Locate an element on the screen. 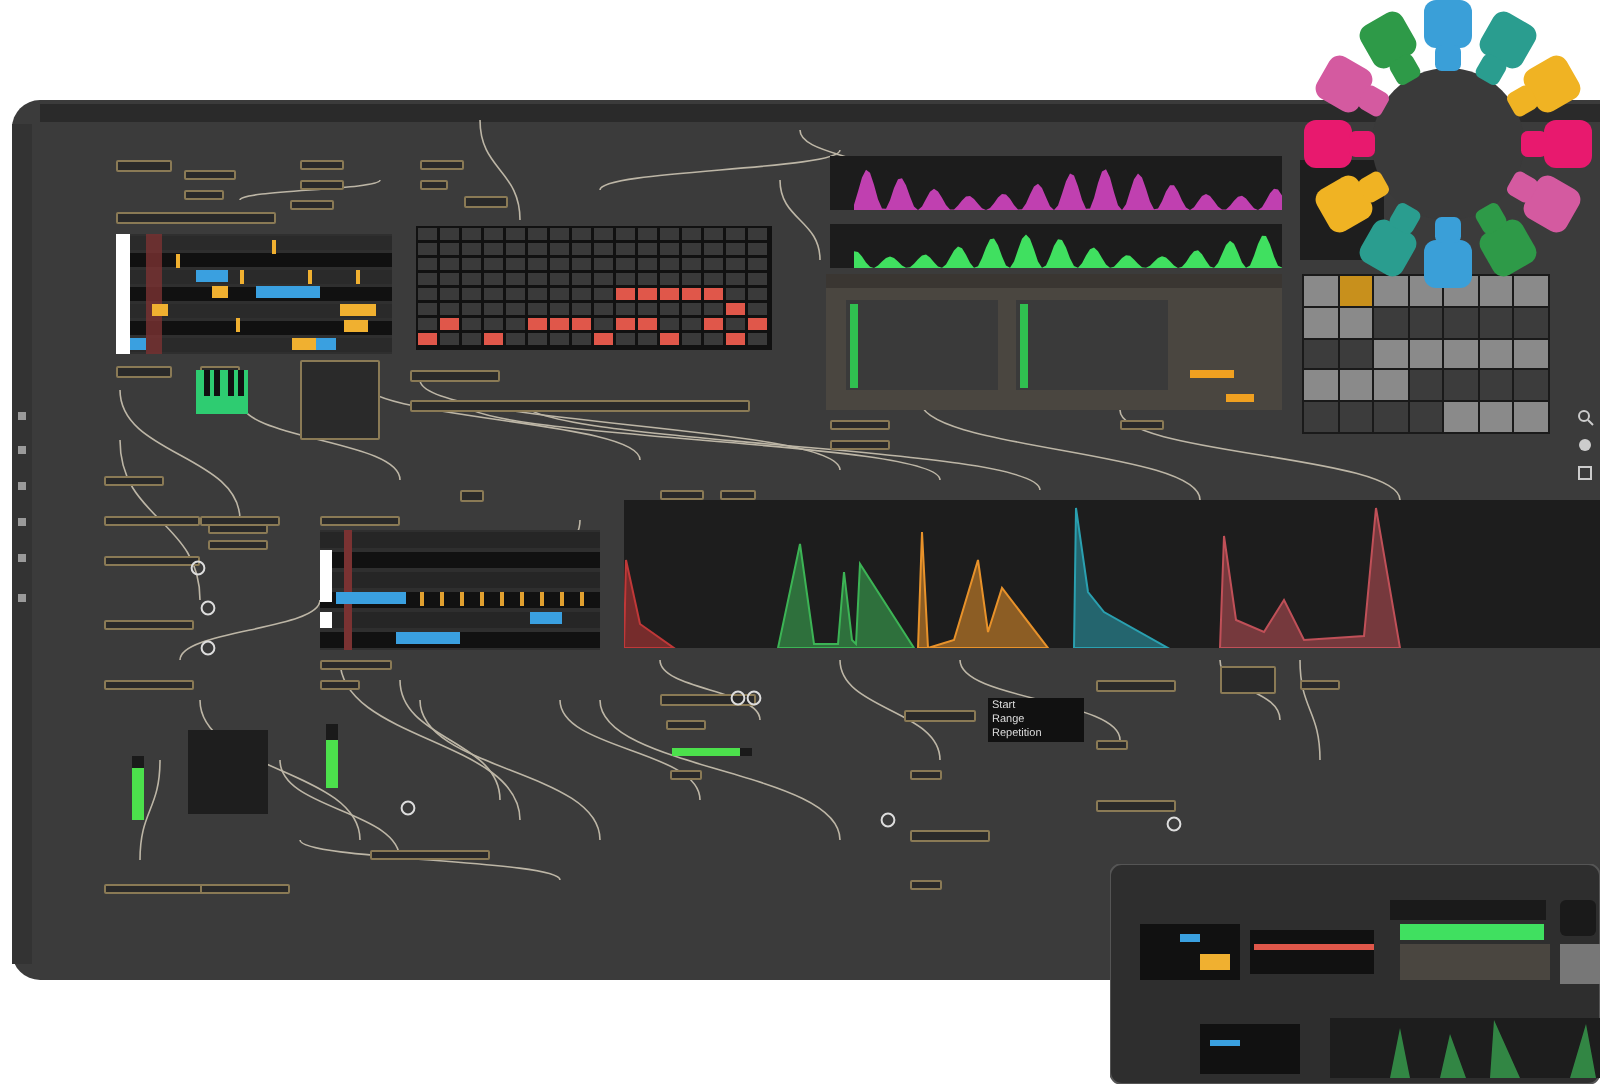  search-icon is located at coordinates (1585, 417).